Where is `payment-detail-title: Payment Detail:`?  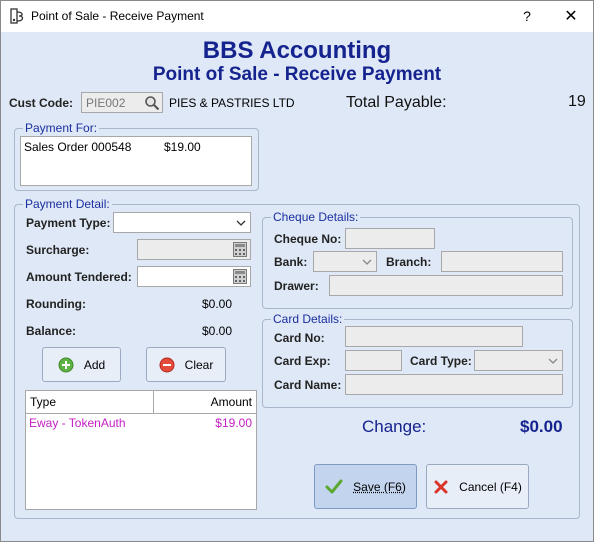
payment-detail-title: Payment Detail: is located at coordinates (67, 204).